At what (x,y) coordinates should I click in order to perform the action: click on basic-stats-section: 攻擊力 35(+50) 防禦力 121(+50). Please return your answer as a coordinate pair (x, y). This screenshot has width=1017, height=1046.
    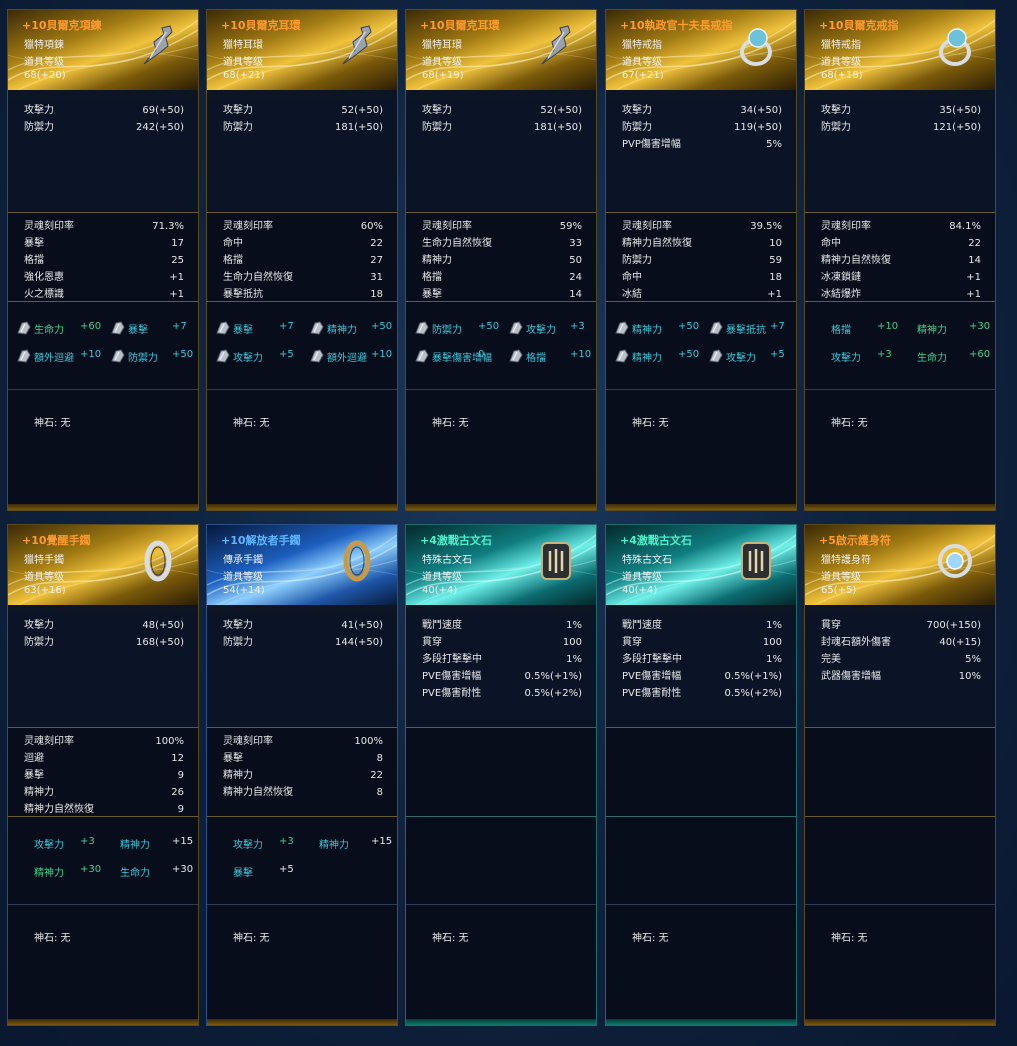
    Looking at the image, I should click on (900, 155).